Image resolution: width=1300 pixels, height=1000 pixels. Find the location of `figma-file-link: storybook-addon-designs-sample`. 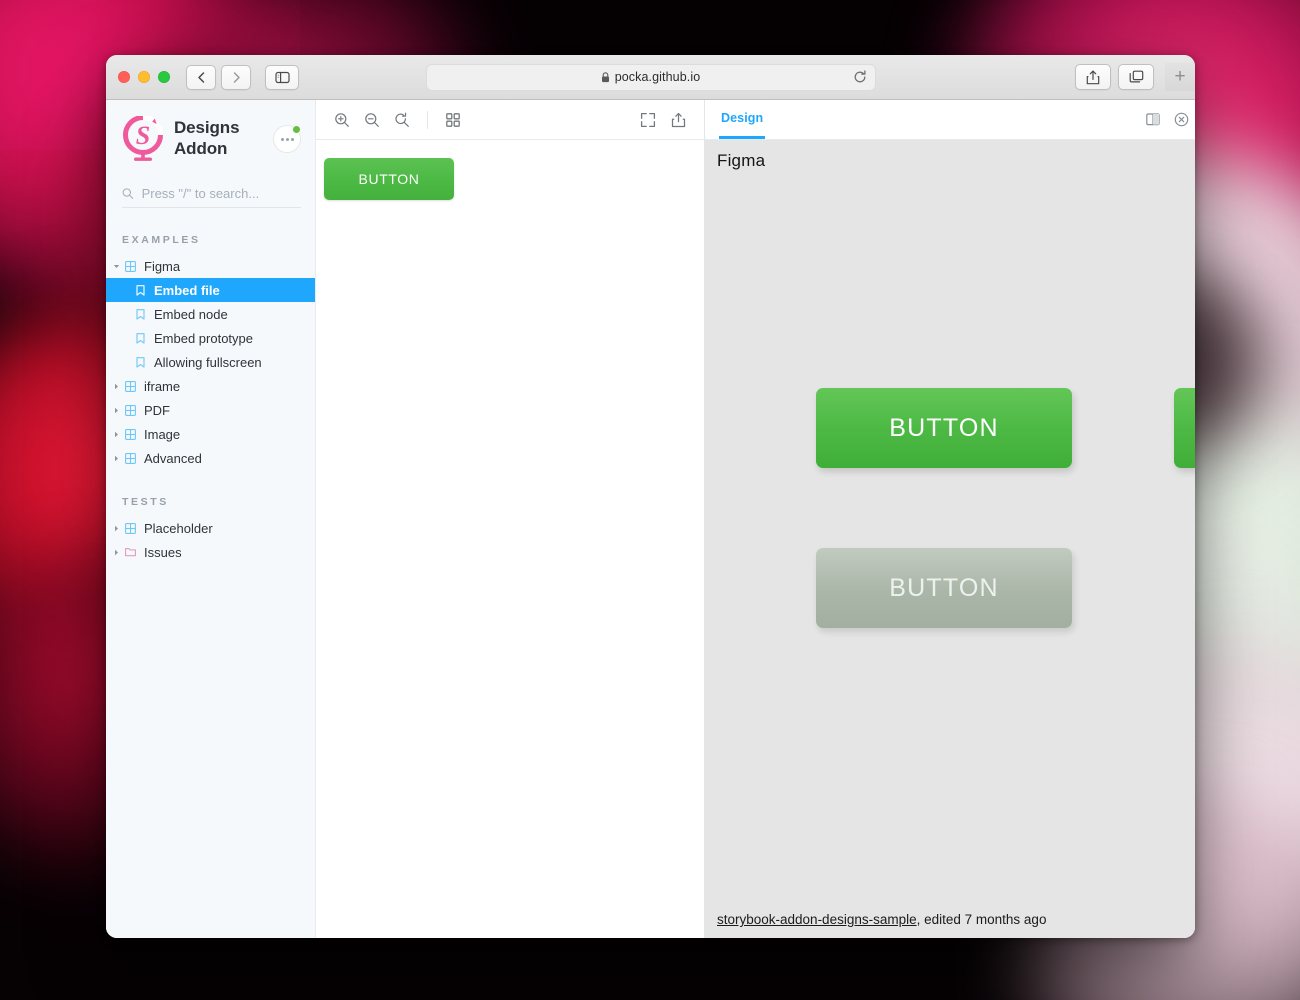

figma-file-link: storybook-addon-designs-sample is located at coordinates (817, 919).